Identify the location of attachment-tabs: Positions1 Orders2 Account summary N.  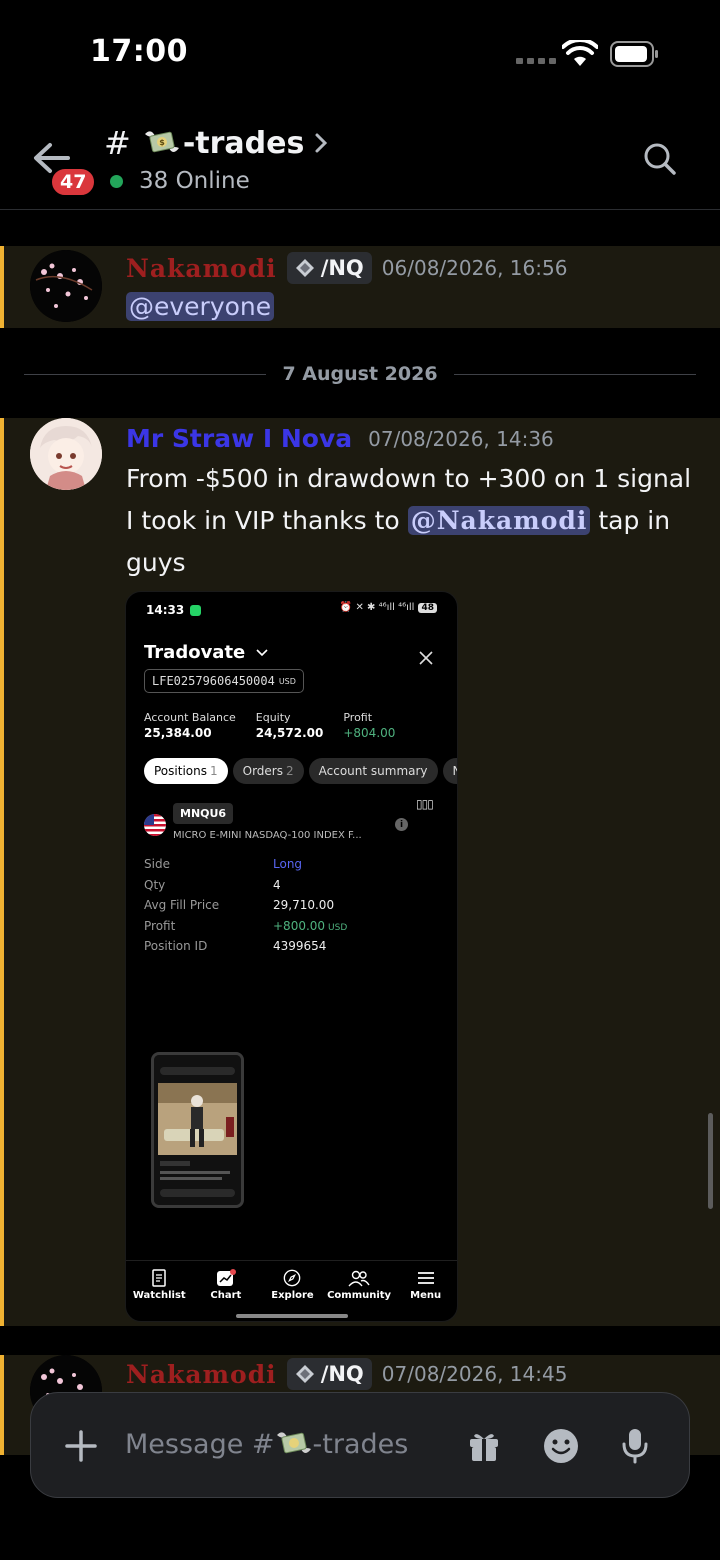
(300, 771).